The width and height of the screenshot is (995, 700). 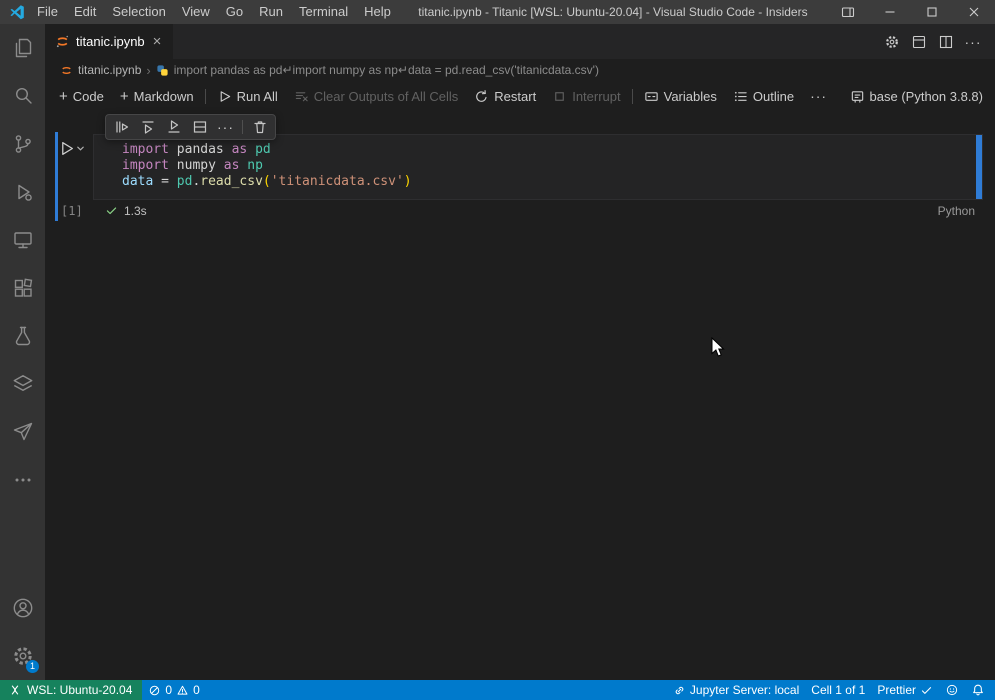 I want to click on close-icon, so click(x=974, y=12).